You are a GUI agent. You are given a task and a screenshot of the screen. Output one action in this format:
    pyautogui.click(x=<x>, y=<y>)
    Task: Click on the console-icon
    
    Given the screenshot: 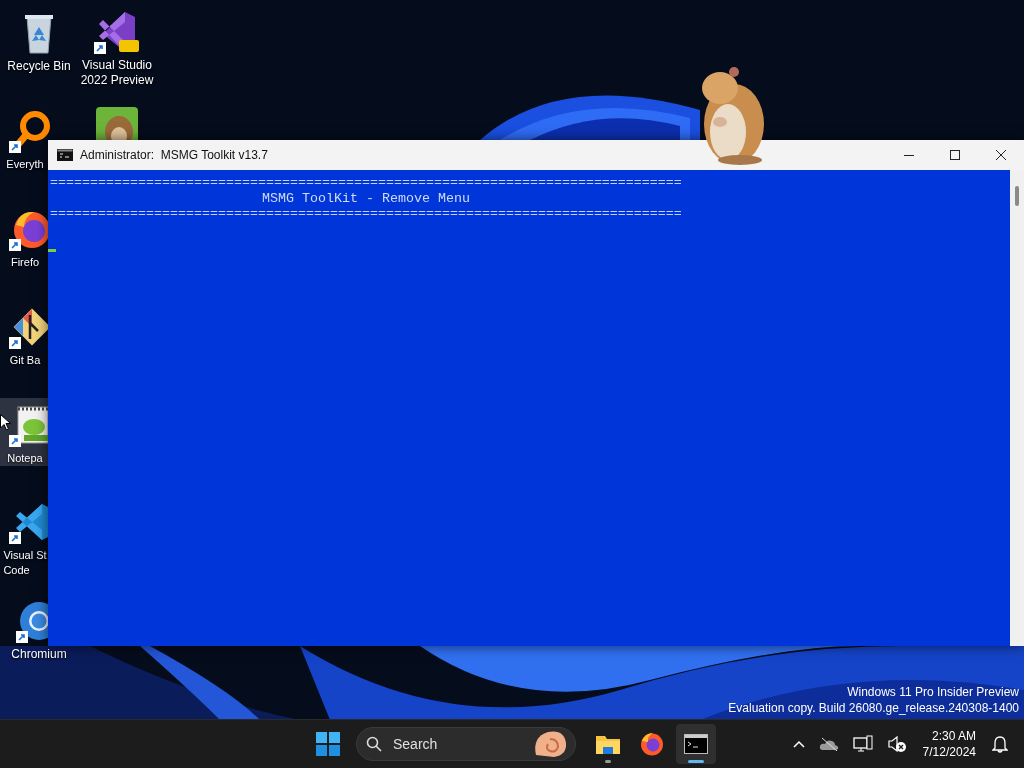 What is the action you would take?
    pyautogui.click(x=65, y=155)
    